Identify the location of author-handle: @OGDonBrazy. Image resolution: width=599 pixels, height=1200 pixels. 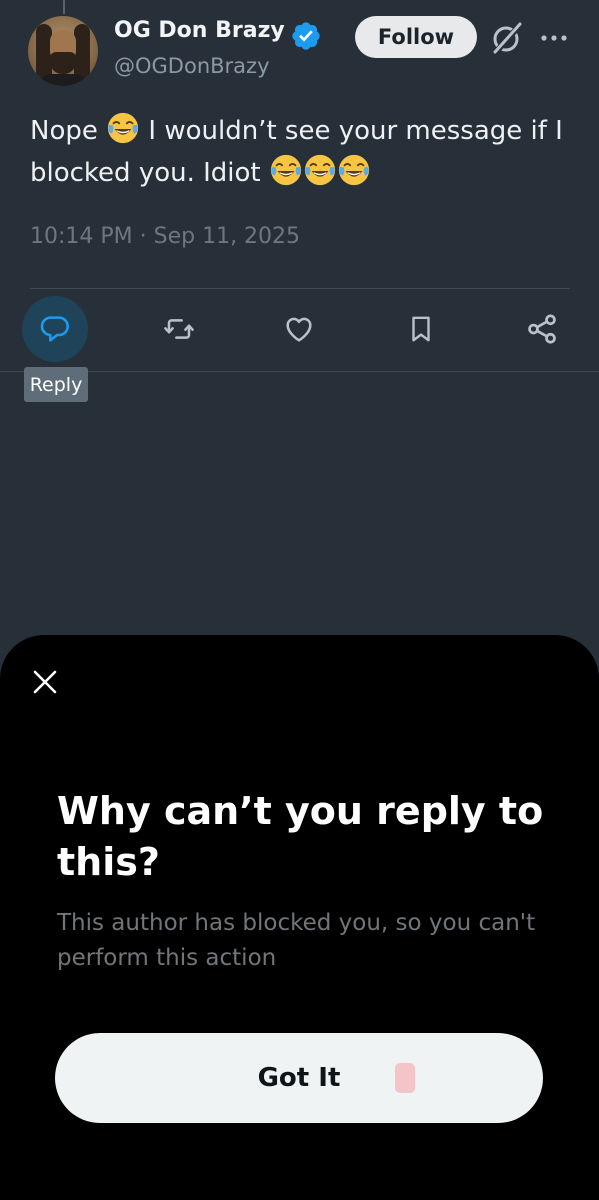
(192, 66).